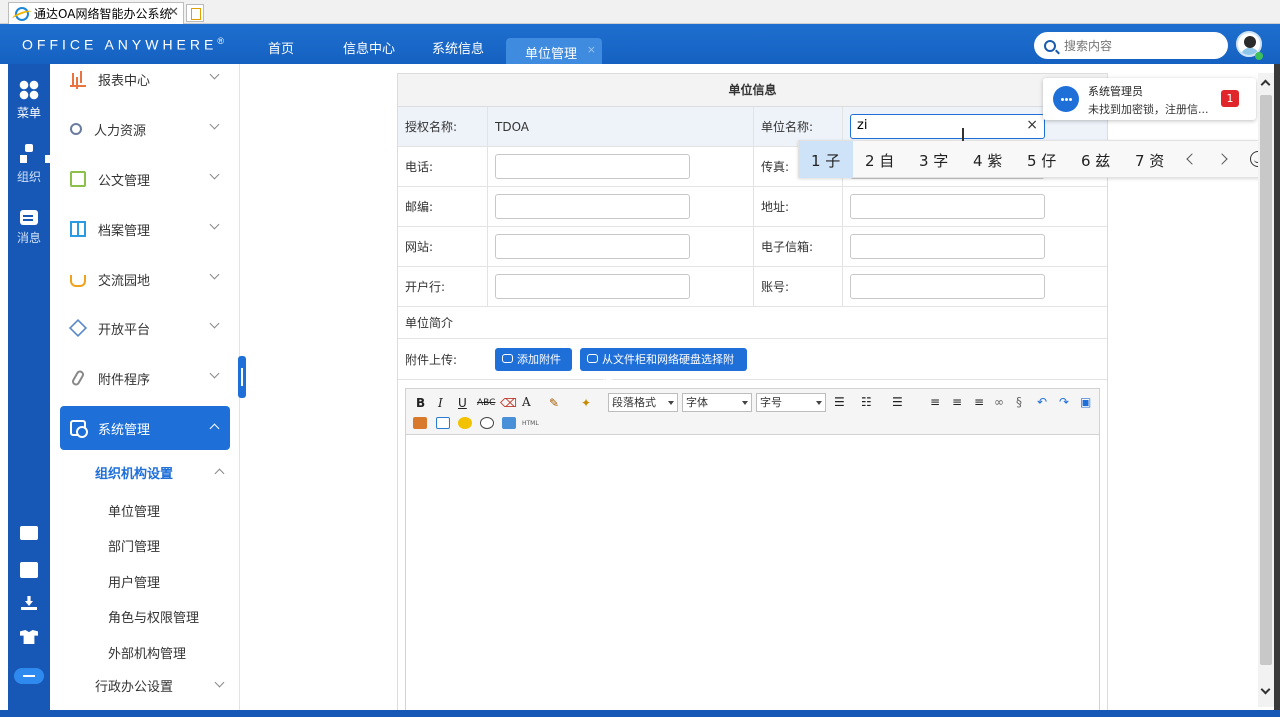 The image size is (1280, 717). I want to click on add-attachment-label: 添加附件, so click(539, 359).